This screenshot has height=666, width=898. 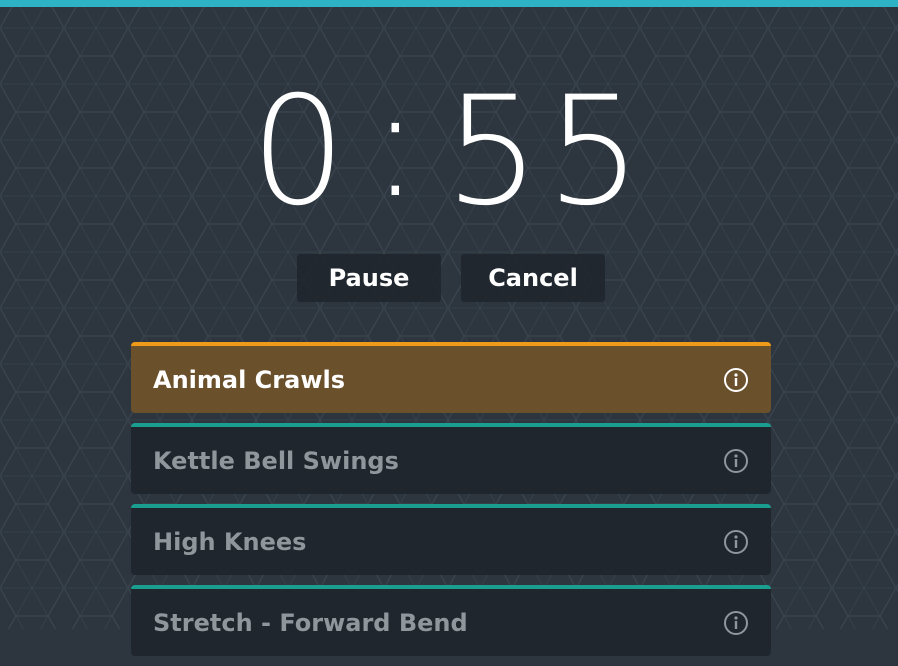 I want to click on exercise-item-high-knees: High Knees, so click(x=451, y=539).